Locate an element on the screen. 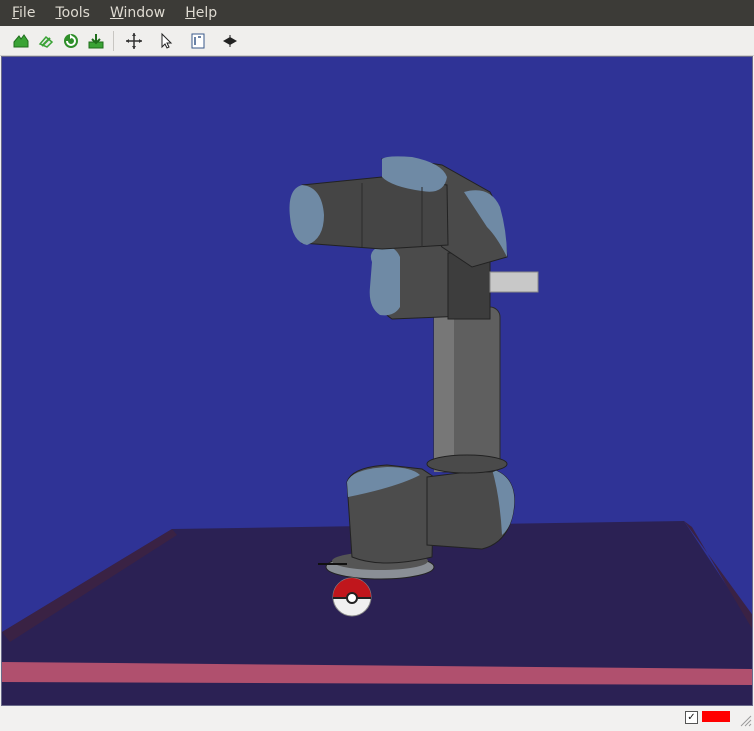 This screenshot has height=731, width=754. select-pointer-icon is located at coordinates (166, 41).